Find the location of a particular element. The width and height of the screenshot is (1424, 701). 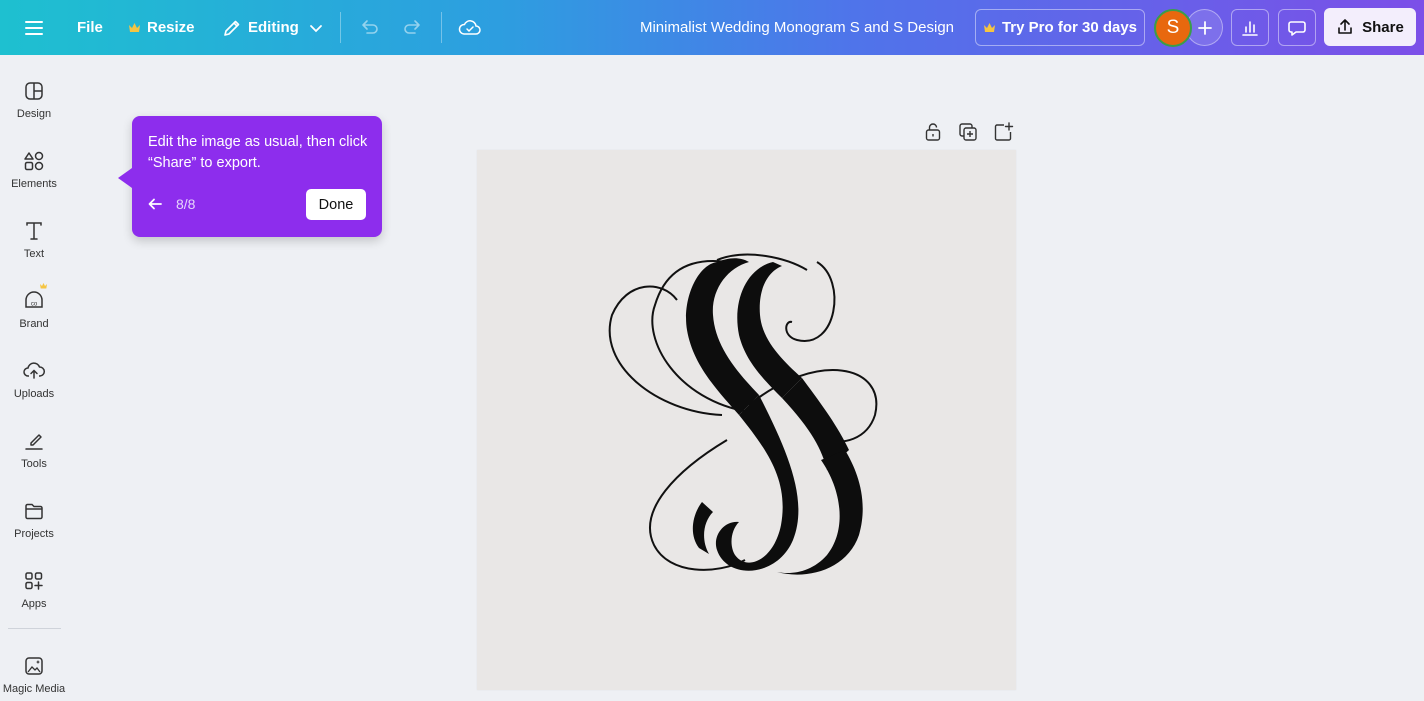

editing-mode-button: Editing is located at coordinates (272, 27).